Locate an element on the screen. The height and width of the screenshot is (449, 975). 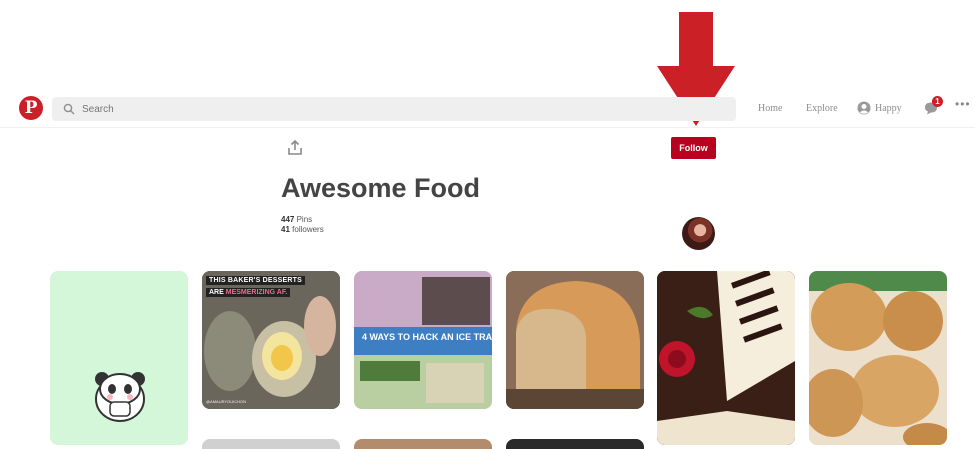
pin-bread-loaf is located at coordinates (575, 340).